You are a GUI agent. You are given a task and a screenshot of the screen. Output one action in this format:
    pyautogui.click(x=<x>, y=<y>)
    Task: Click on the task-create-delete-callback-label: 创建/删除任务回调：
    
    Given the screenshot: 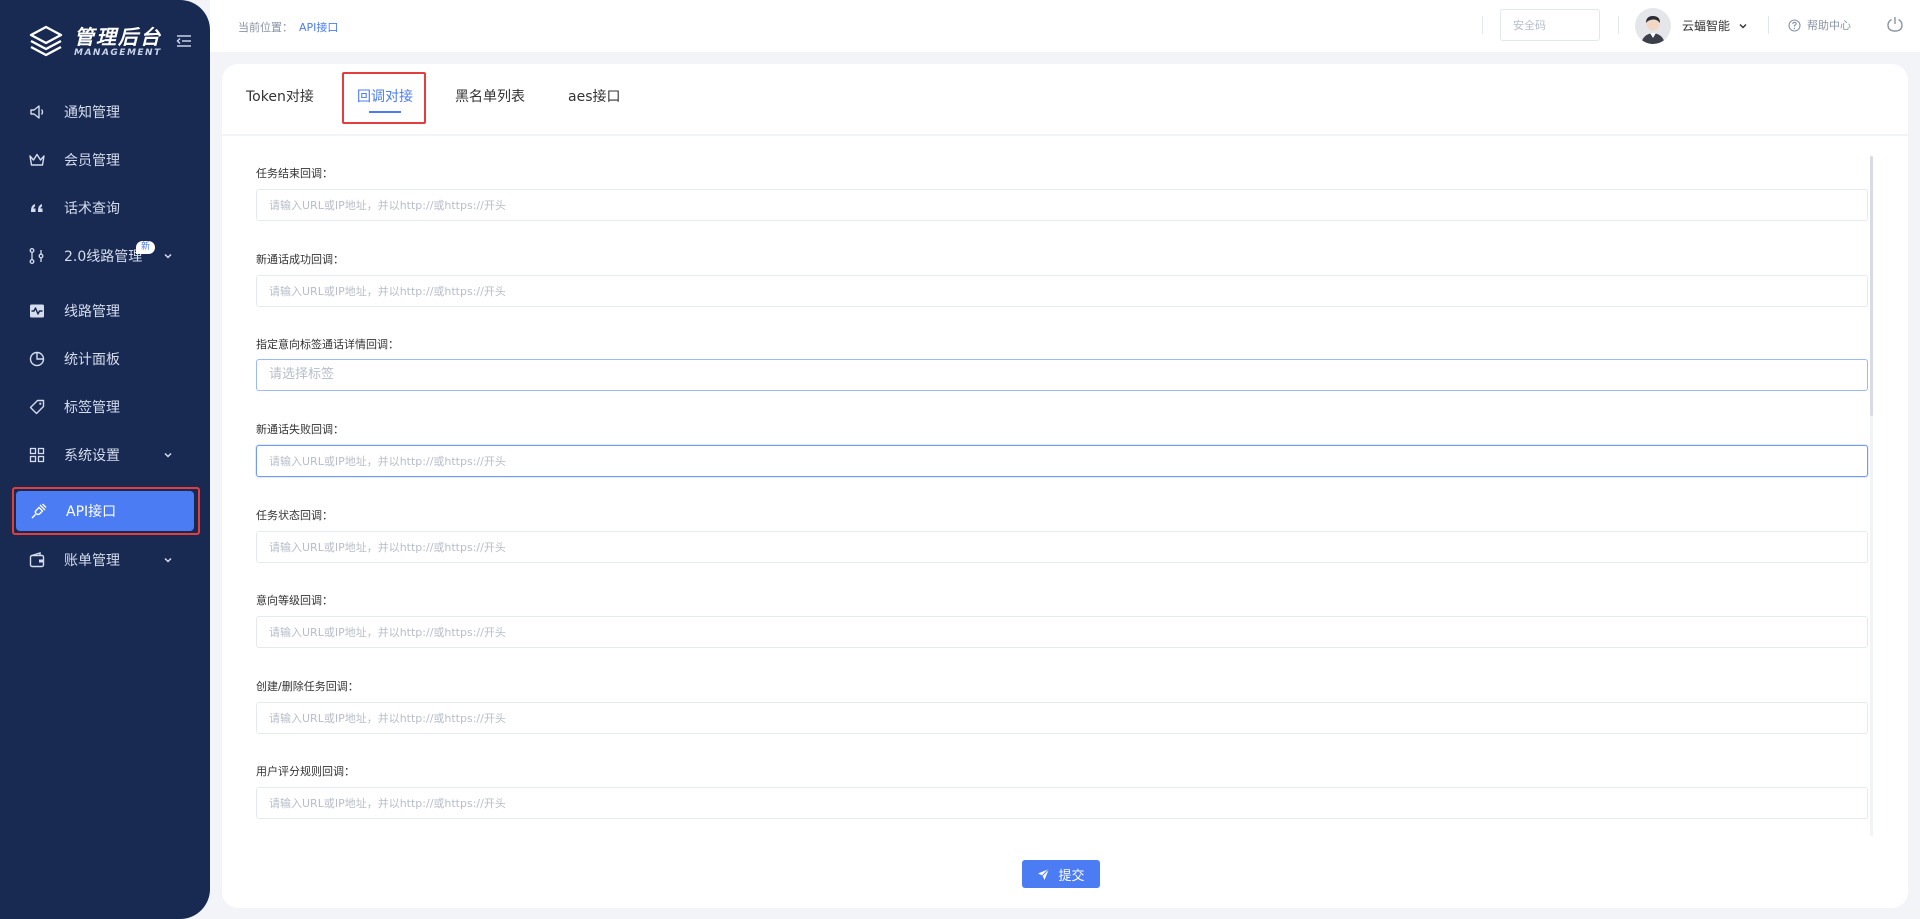 What is the action you would take?
    pyautogui.click(x=307, y=686)
    